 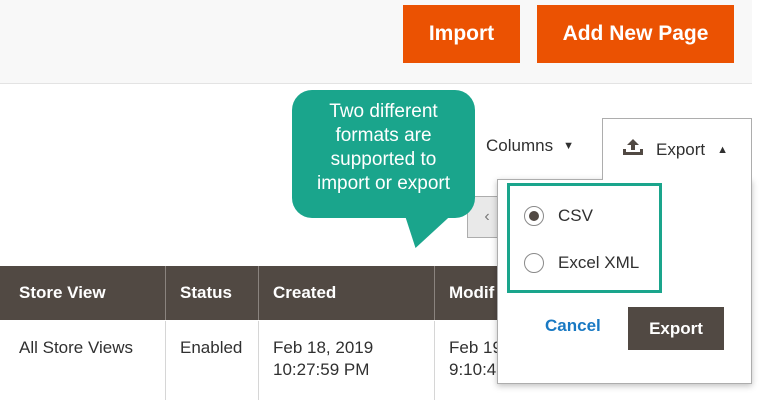 I want to click on callout-pointer, so click(x=434, y=231).